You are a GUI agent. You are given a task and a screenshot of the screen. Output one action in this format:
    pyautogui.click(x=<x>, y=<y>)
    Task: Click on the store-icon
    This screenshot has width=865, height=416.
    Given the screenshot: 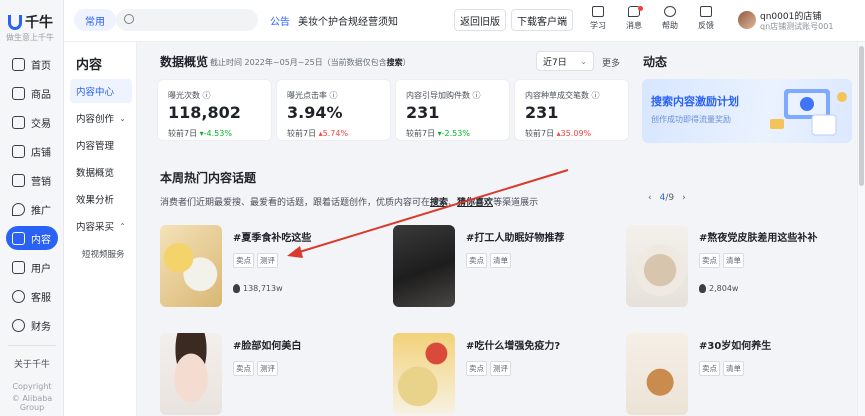 What is the action you would take?
    pyautogui.click(x=18, y=151)
    